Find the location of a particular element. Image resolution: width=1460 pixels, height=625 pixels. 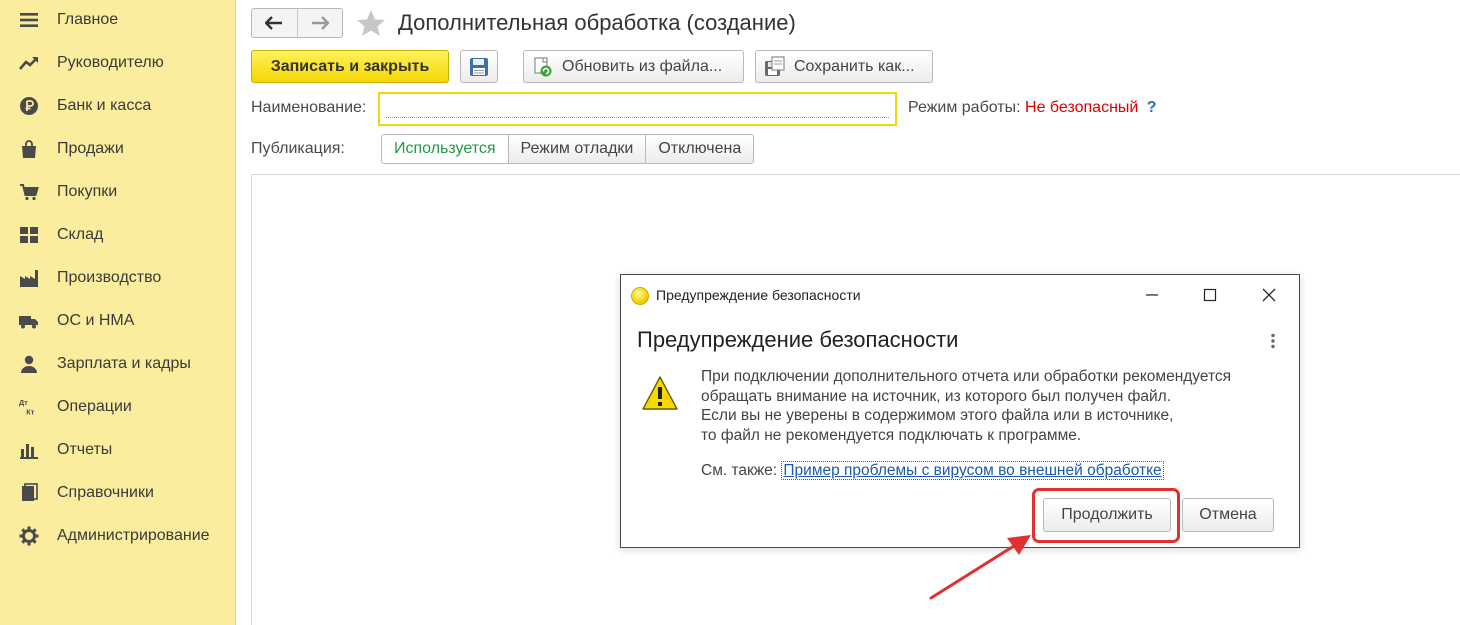

minimize-icon is located at coordinates (1152, 295).